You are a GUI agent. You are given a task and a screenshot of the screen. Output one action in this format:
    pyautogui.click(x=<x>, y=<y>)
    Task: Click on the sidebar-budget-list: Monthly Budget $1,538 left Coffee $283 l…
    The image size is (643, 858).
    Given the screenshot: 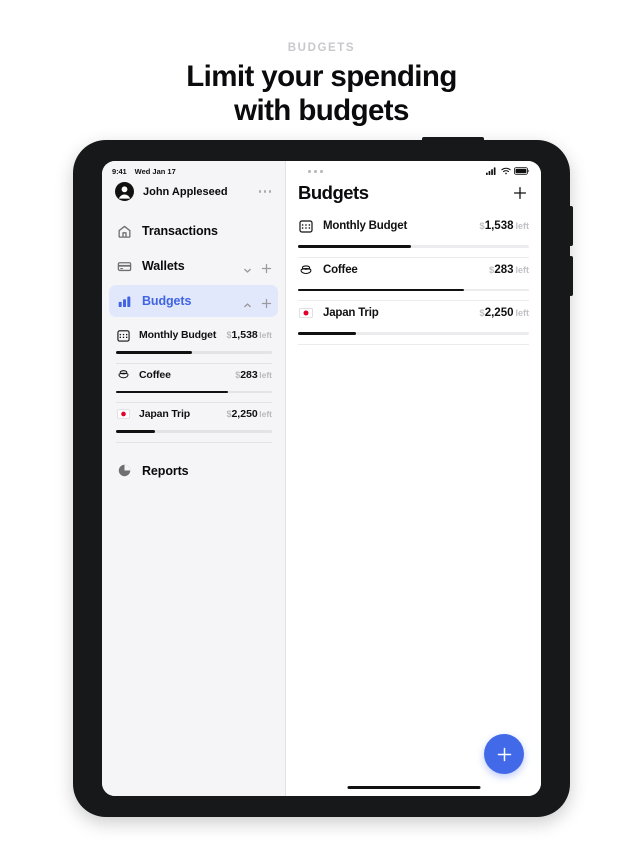 What is the action you would take?
    pyautogui.click(x=193, y=381)
    